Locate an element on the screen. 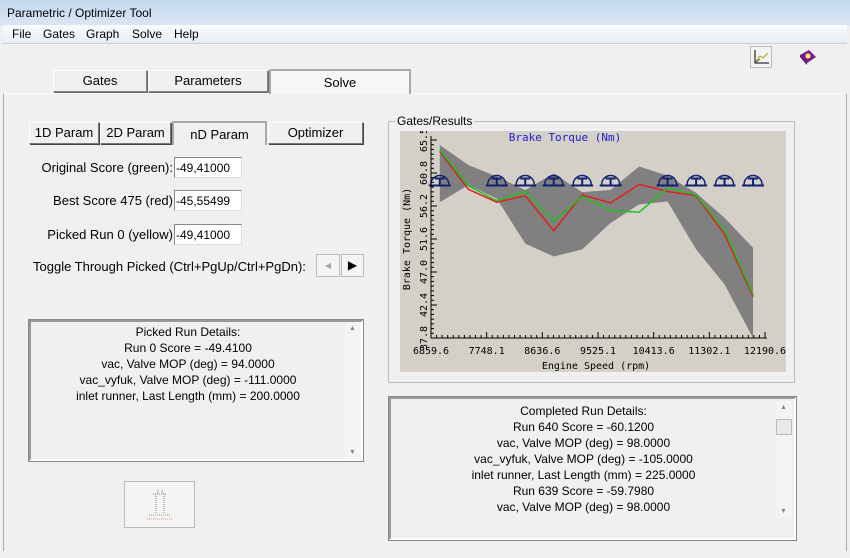 Image resolution: width=850 pixels, height=558 pixels. title-bar: Parametric / Optimizer Tool is located at coordinates (425, 13).